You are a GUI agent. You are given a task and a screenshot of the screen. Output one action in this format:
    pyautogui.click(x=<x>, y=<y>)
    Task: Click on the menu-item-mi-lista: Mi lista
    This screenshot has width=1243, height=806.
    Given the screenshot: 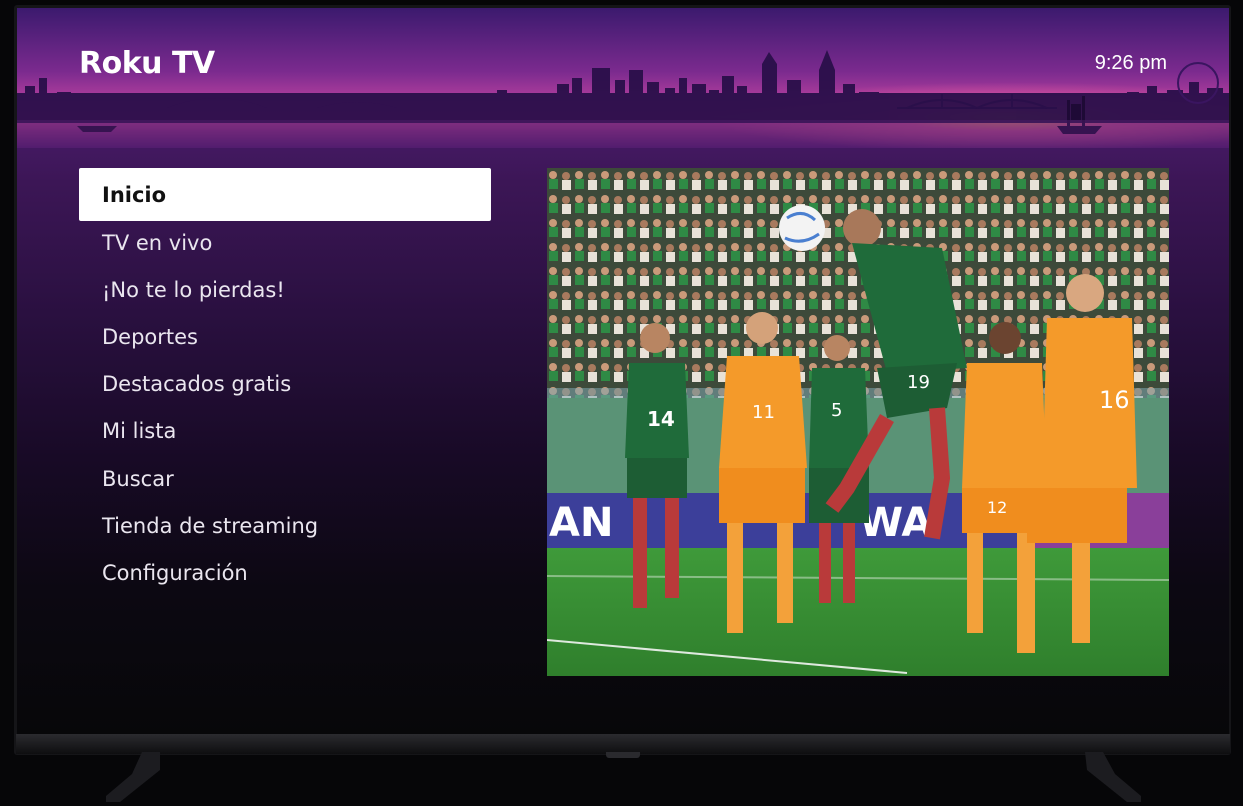 What is the action you would take?
    pyautogui.click(x=285, y=431)
    